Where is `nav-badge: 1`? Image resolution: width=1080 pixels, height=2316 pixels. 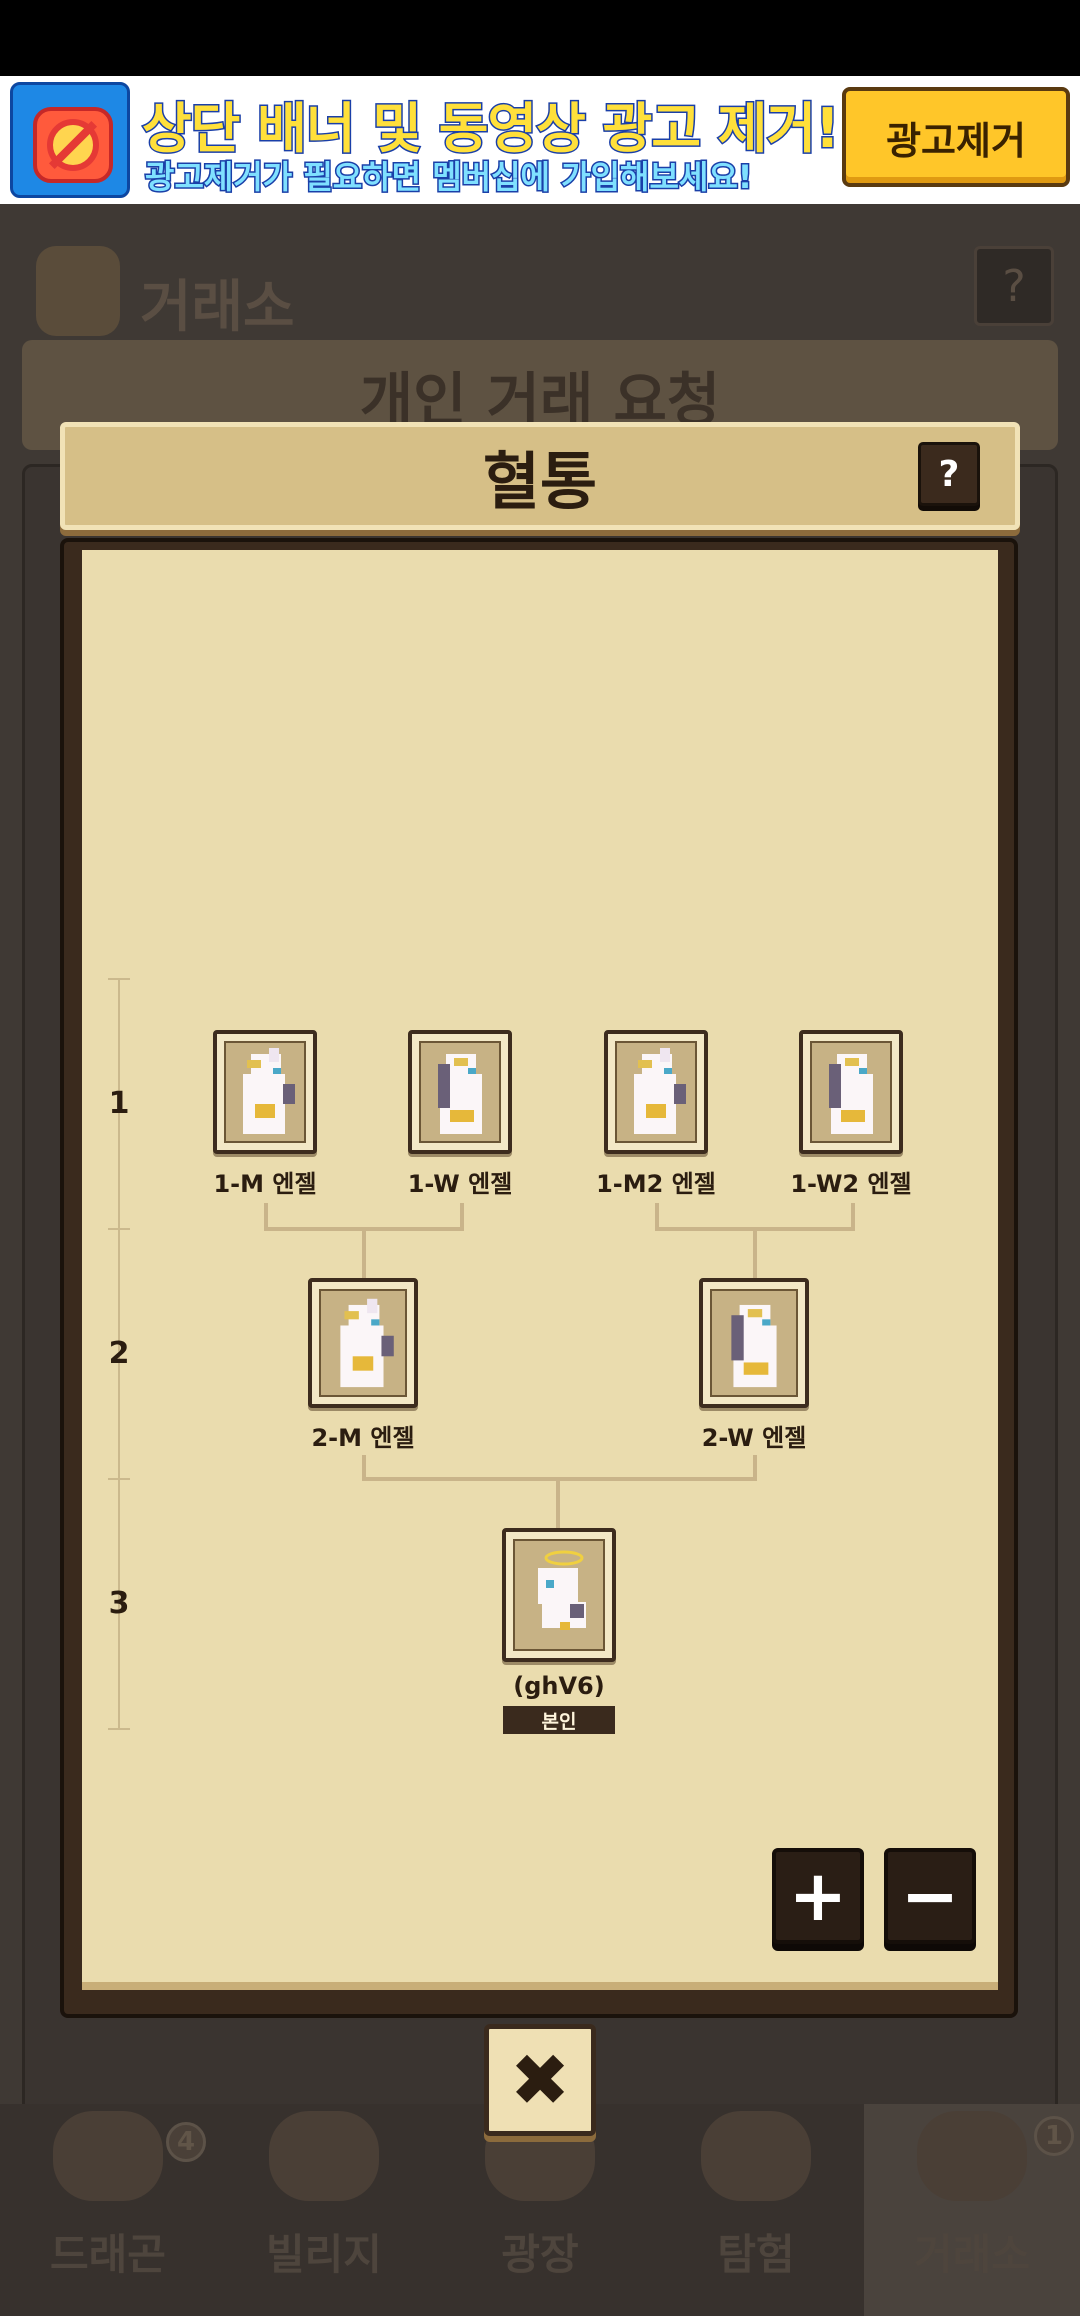
nav-badge: 1 is located at coordinates (1054, 2136).